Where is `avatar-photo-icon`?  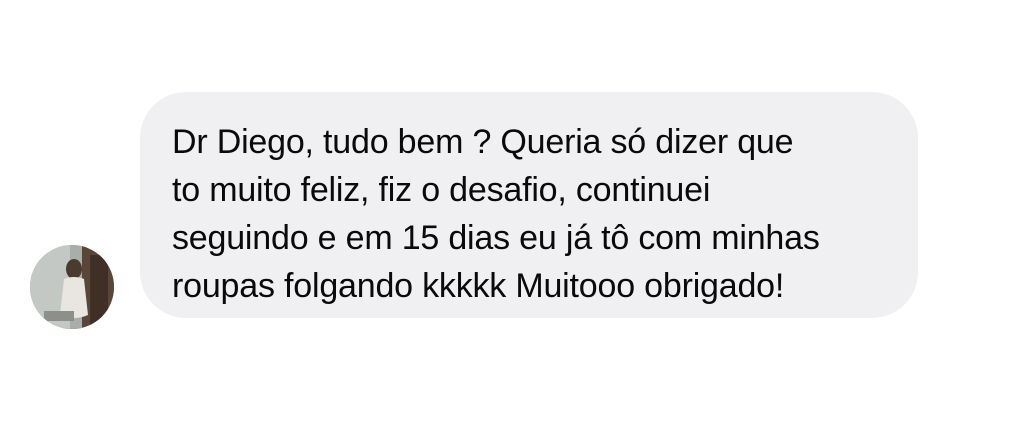 avatar-photo-icon is located at coordinates (72, 287).